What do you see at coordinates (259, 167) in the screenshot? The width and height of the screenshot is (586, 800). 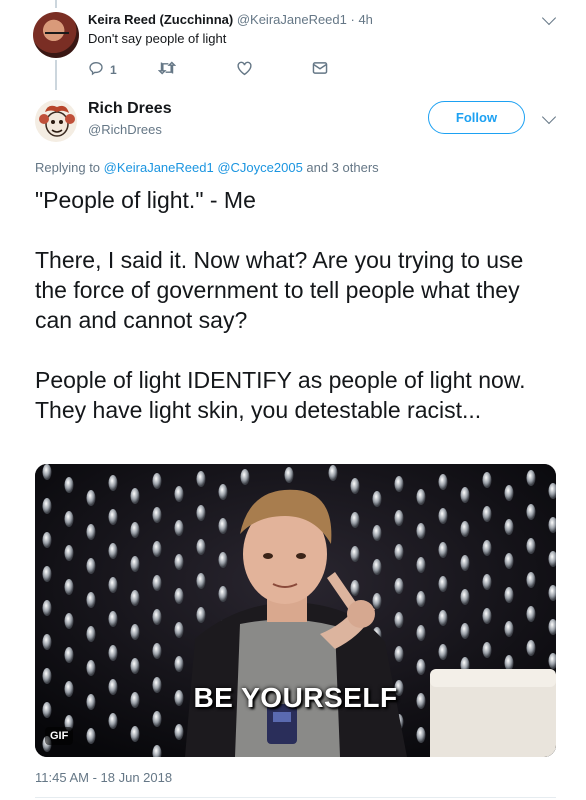 I see `mention-link: @CJoyce2005` at bounding box center [259, 167].